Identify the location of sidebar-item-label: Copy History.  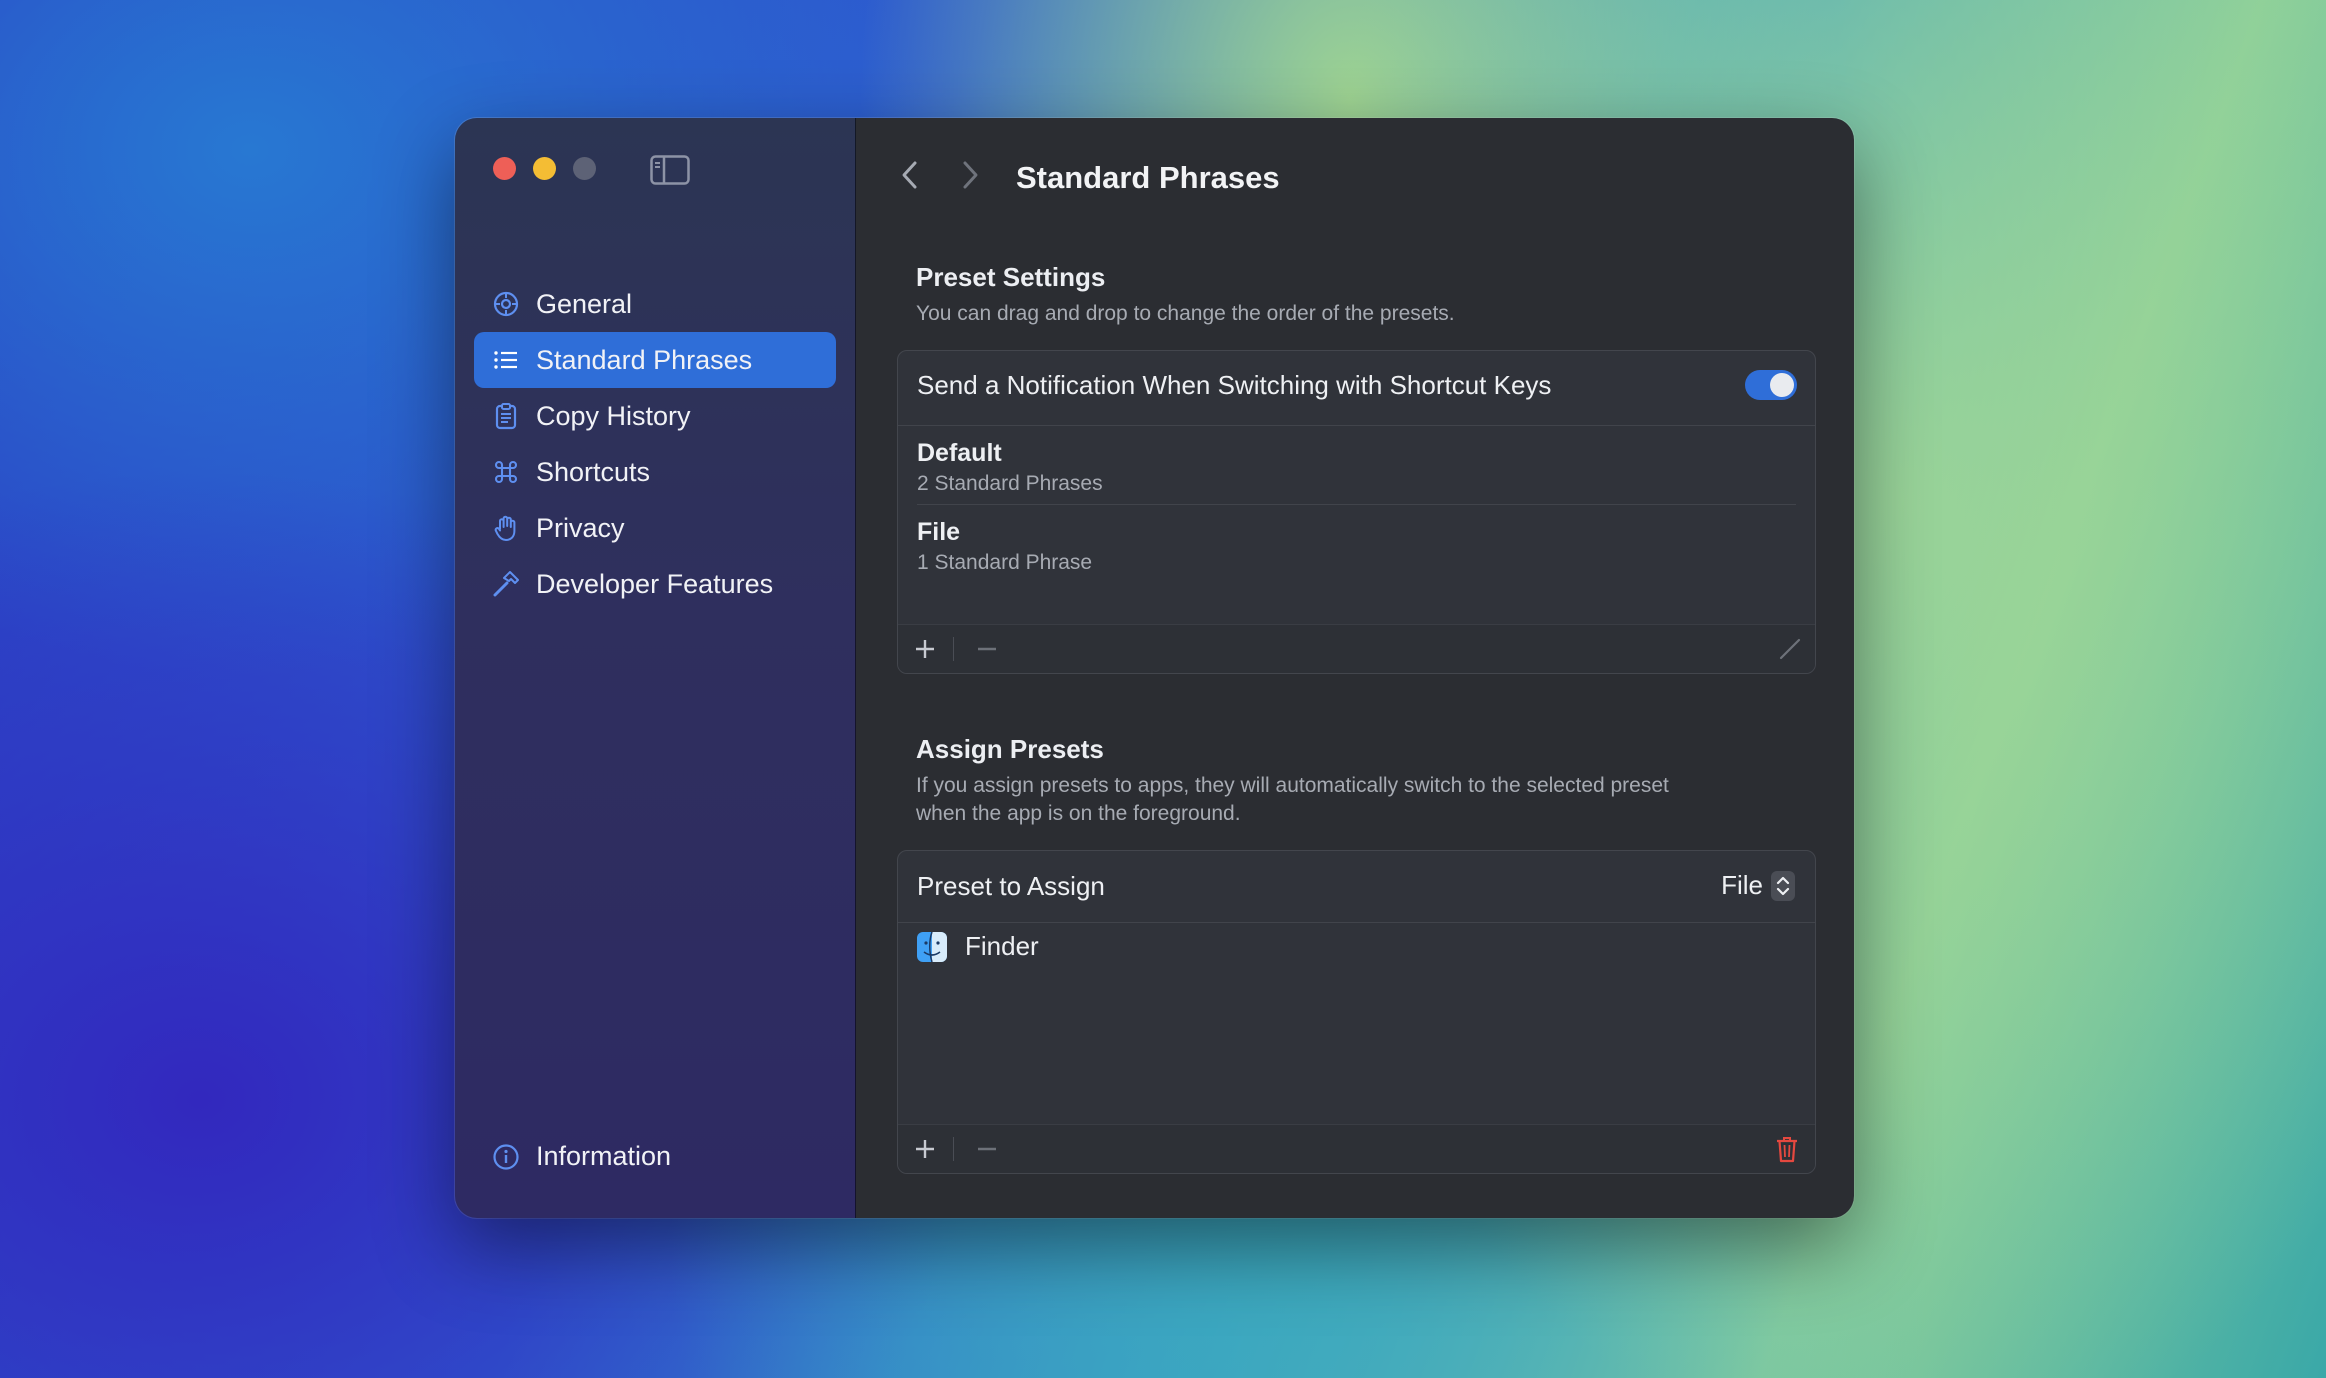
(613, 415).